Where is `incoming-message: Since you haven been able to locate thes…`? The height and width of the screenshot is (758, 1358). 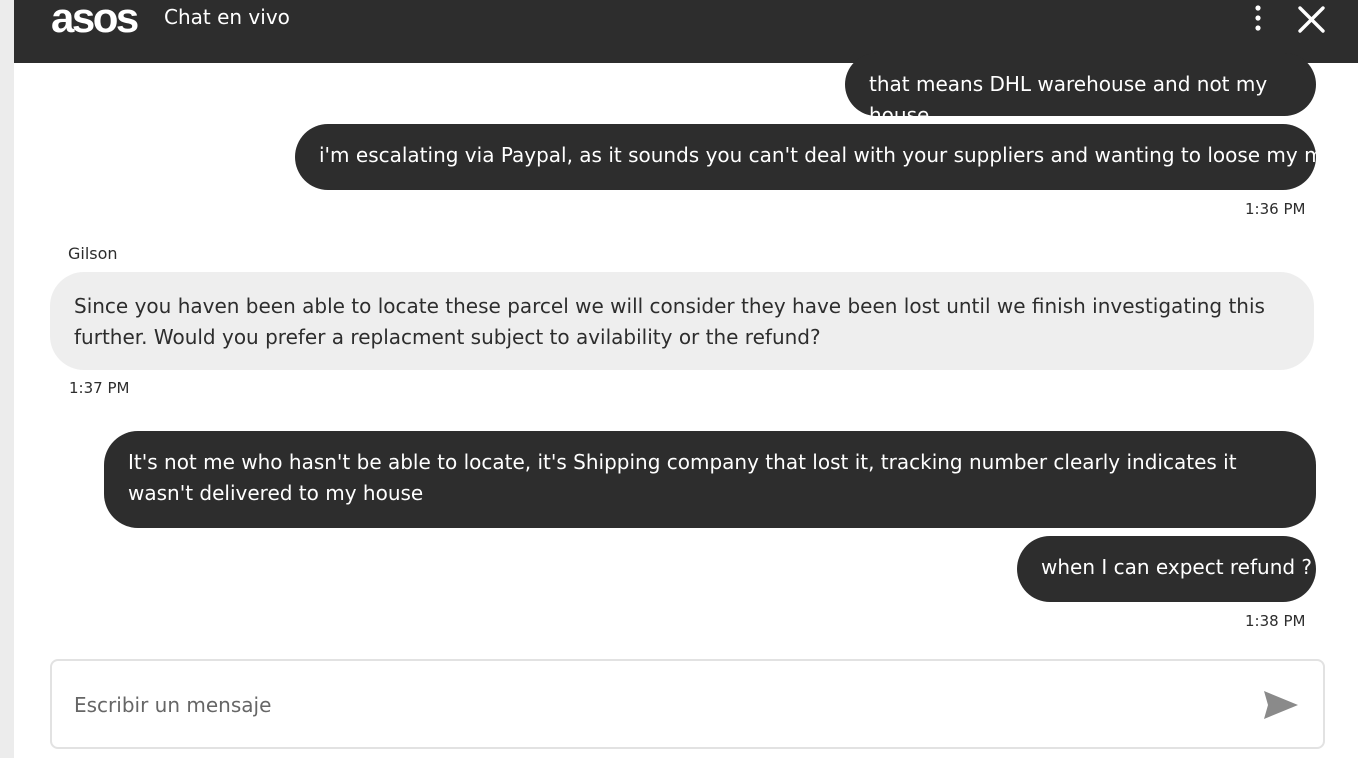
incoming-message: Since you haven been able to locate thes… is located at coordinates (682, 321).